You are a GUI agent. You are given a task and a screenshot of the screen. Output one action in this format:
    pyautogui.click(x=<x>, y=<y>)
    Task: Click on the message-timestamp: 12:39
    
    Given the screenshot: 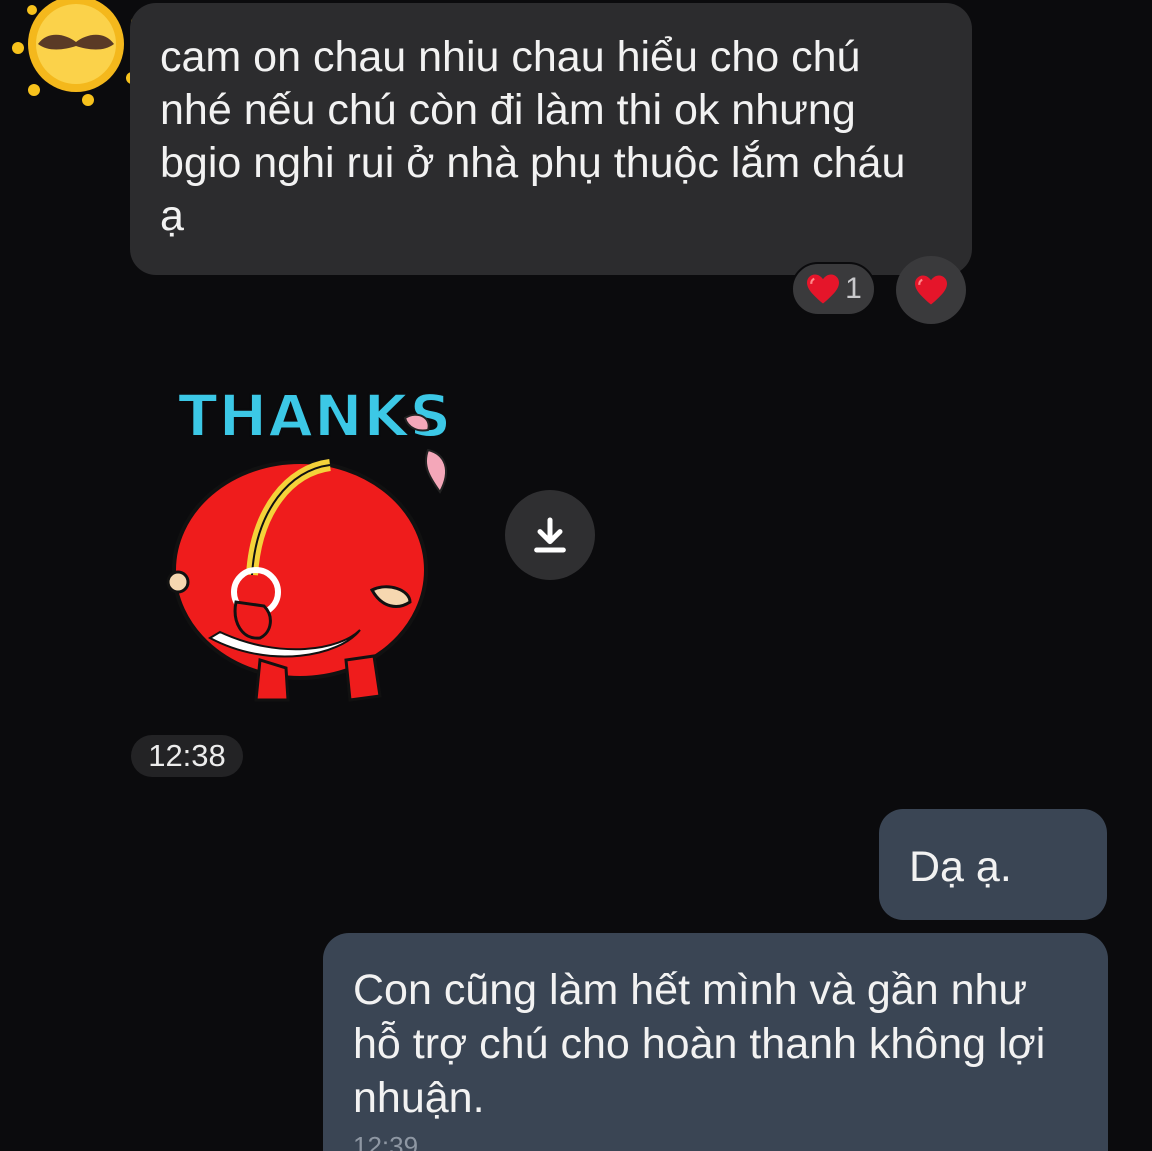 What is the action you would take?
    pyautogui.click(x=386, y=1141)
    